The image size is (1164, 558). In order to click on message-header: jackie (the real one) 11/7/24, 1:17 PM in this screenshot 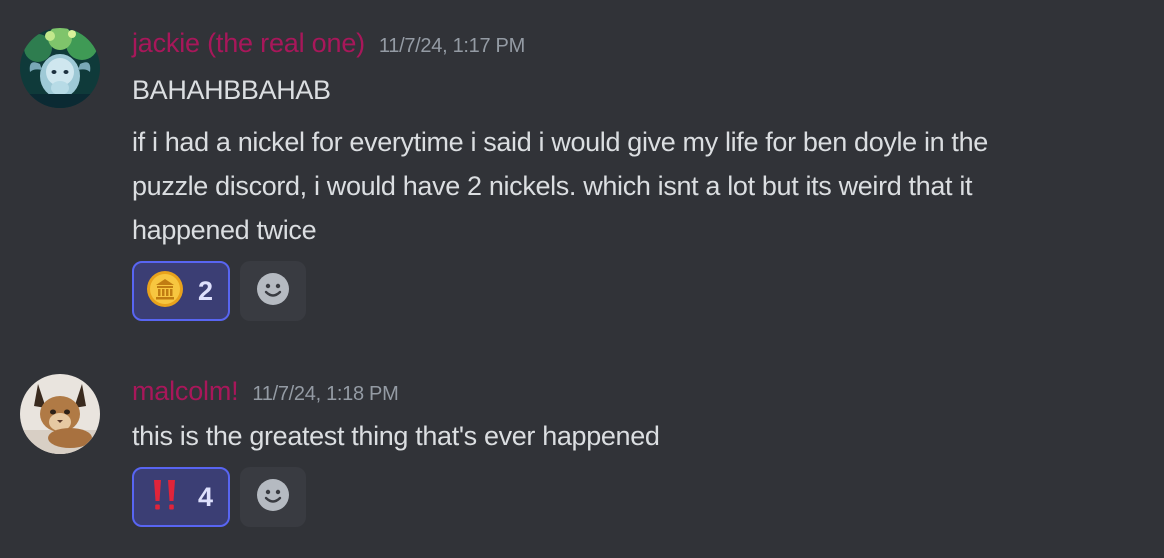, I will do `click(328, 43)`.